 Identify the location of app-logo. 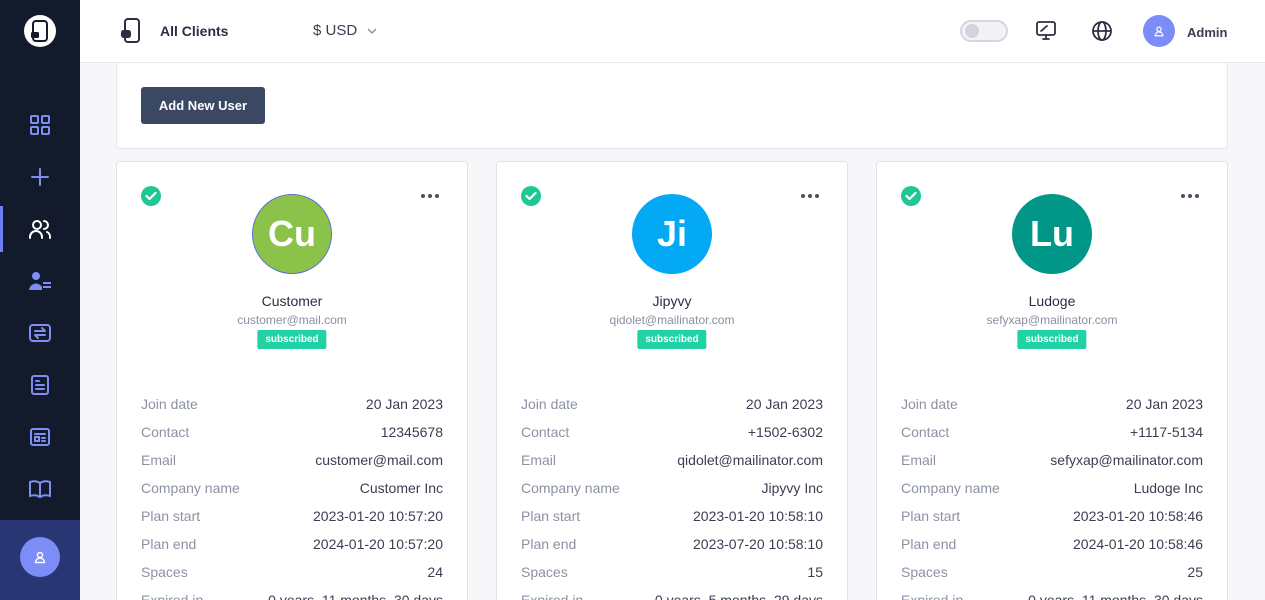
(40, 31).